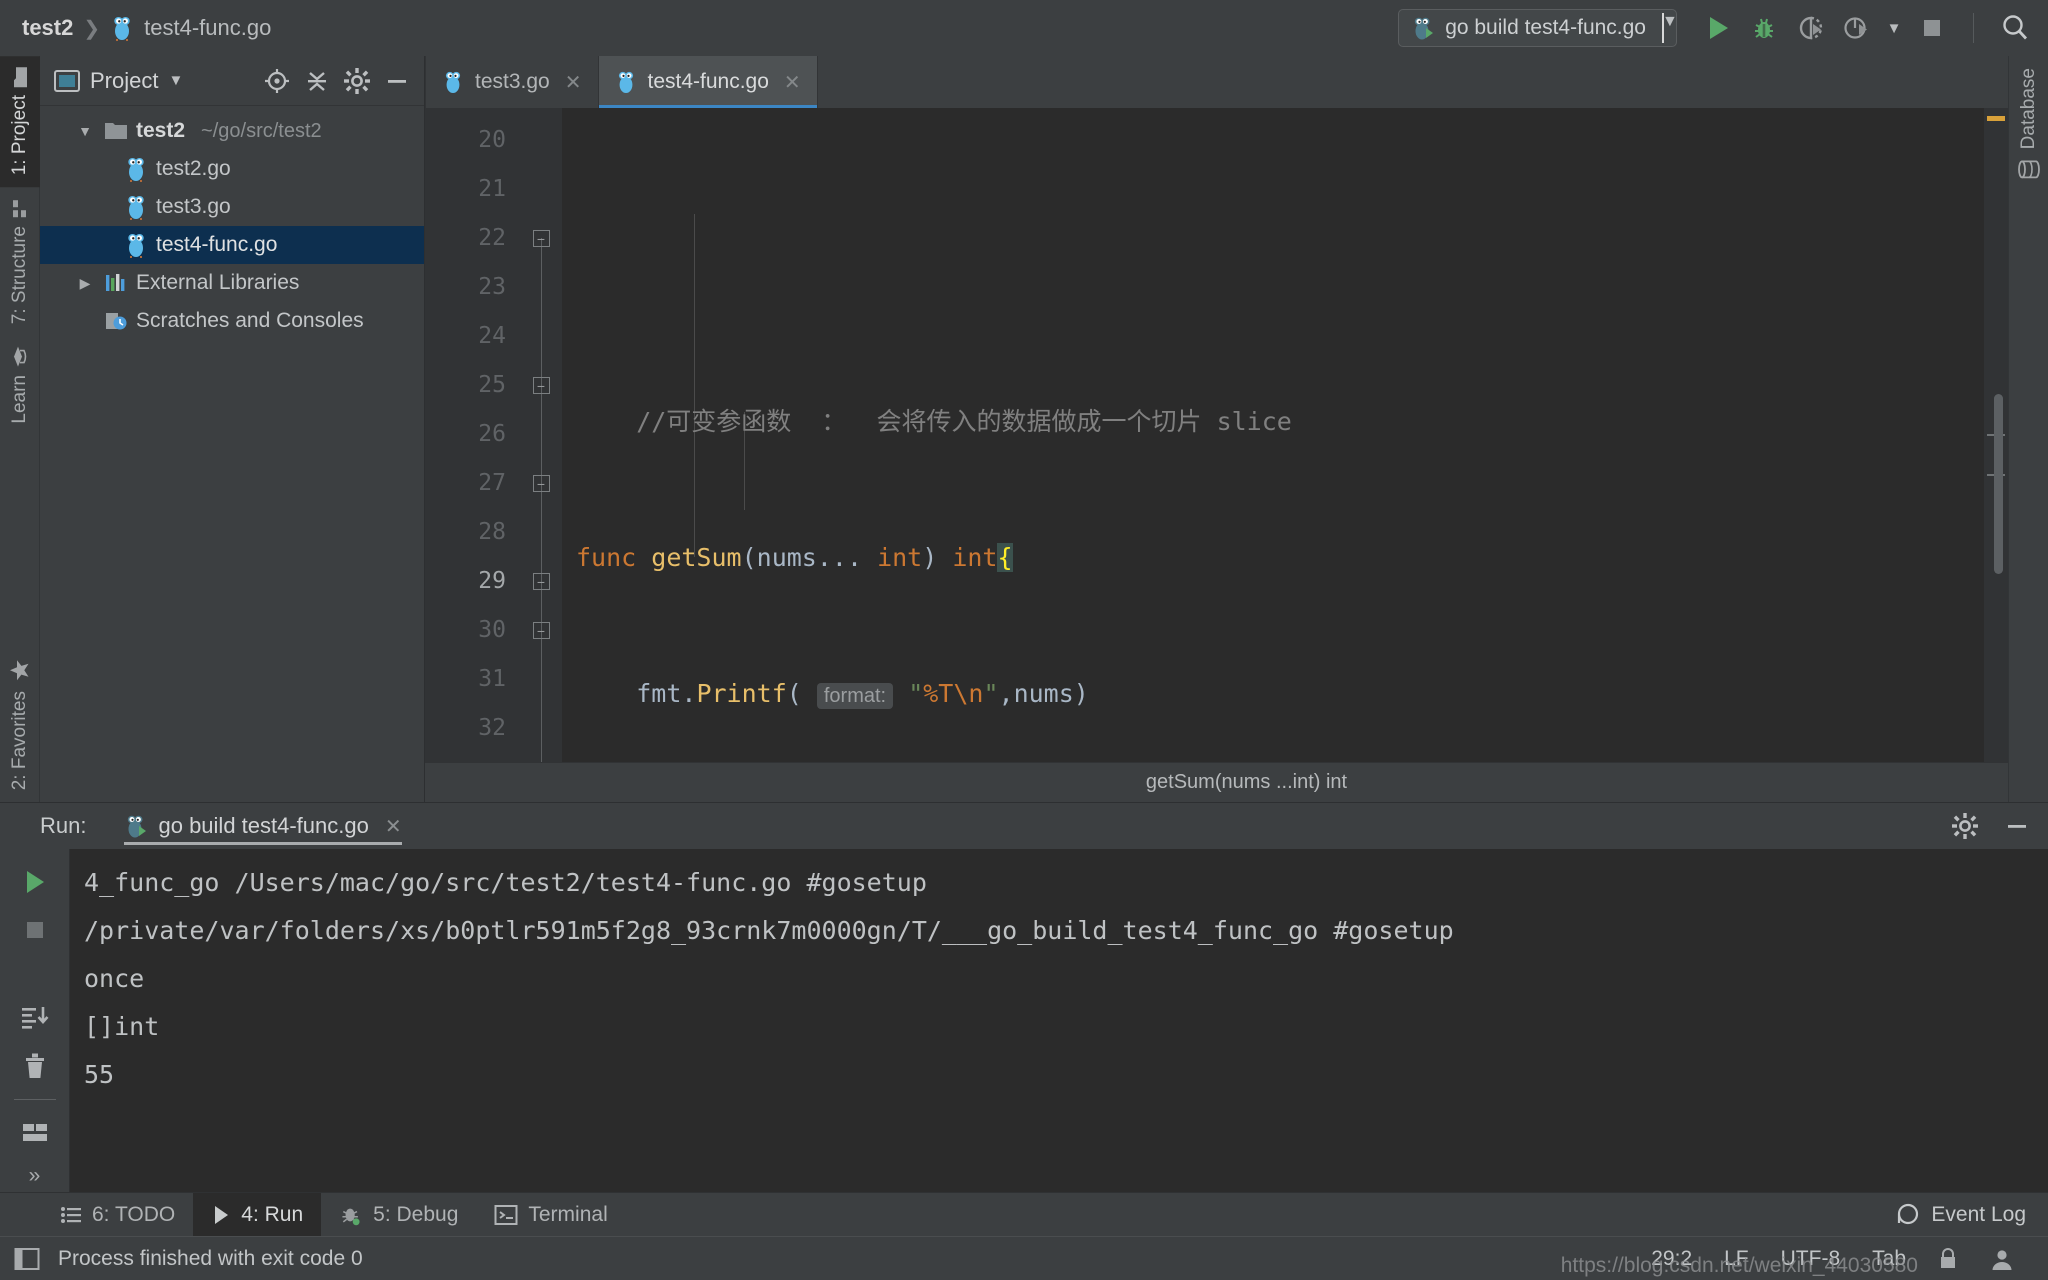 This screenshot has width=2048, height=1280. What do you see at coordinates (1811, 1259) in the screenshot?
I see `file-encoding: UTF-8` at bounding box center [1811, 1259].